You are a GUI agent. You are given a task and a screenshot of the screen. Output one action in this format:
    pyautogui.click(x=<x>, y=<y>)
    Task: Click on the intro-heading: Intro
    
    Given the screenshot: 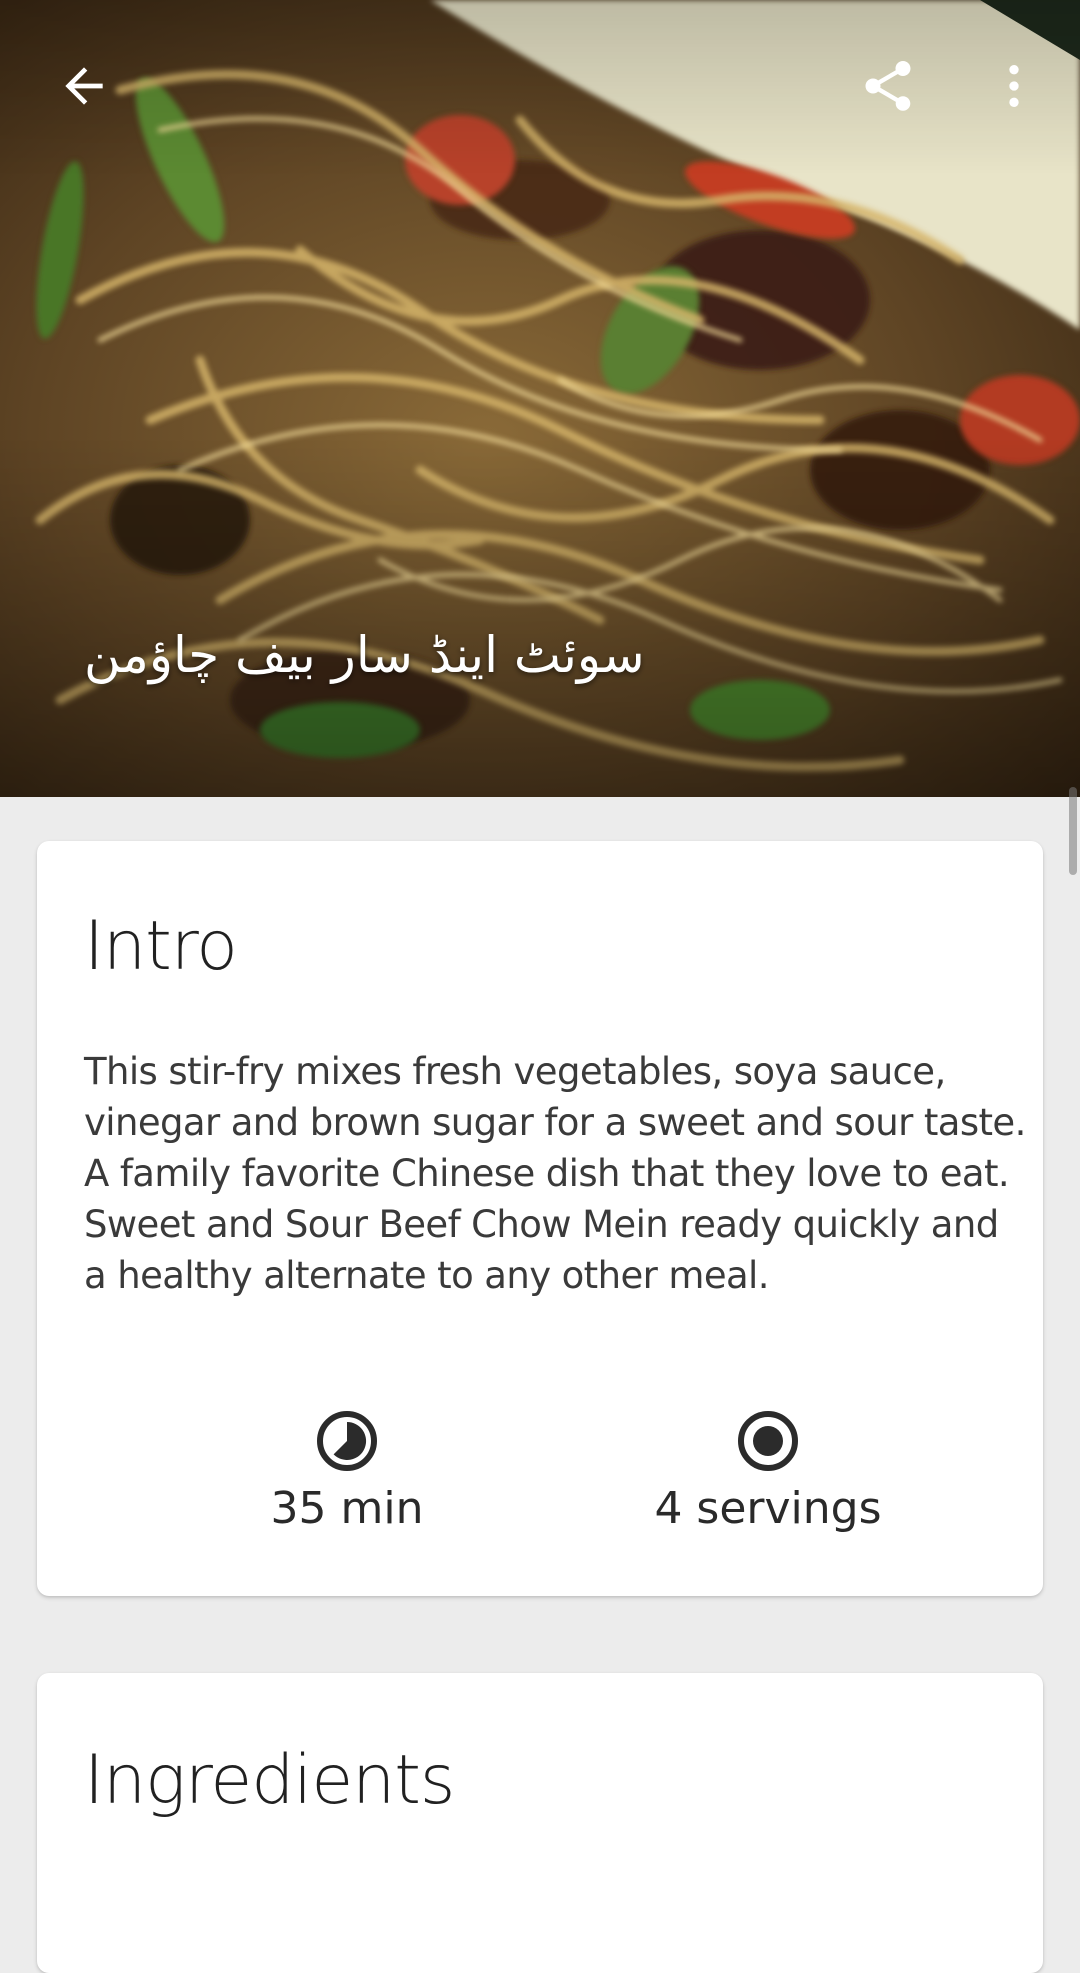 What is the action you would take?
    pyautogui.click(x=161, y=946)
    